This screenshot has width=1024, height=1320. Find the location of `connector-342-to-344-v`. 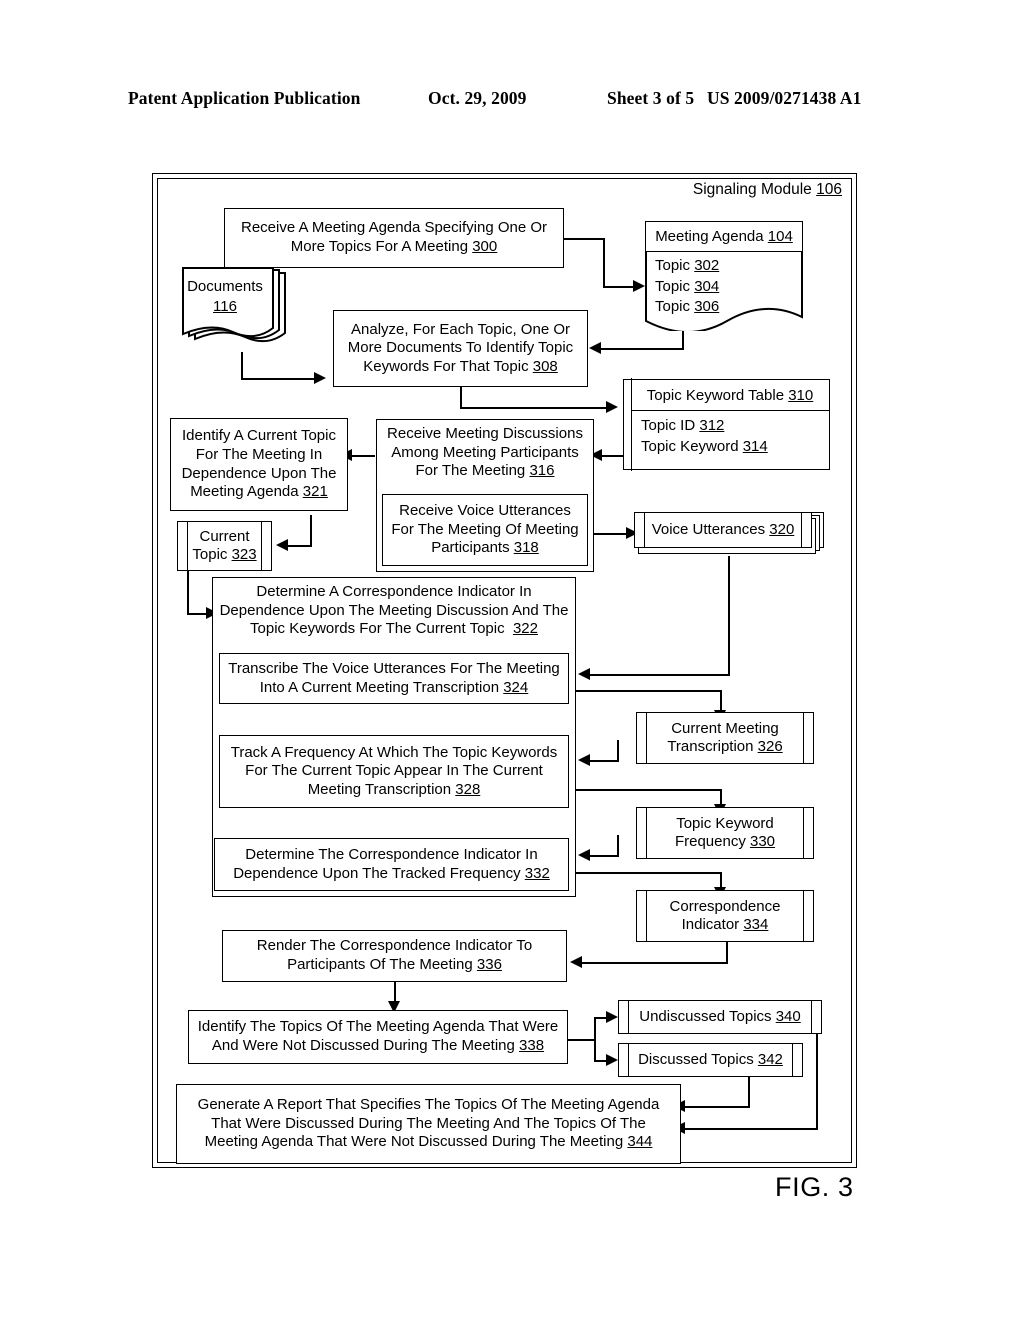

connector-342-to-344-v is located at coordinates (749, 1092).